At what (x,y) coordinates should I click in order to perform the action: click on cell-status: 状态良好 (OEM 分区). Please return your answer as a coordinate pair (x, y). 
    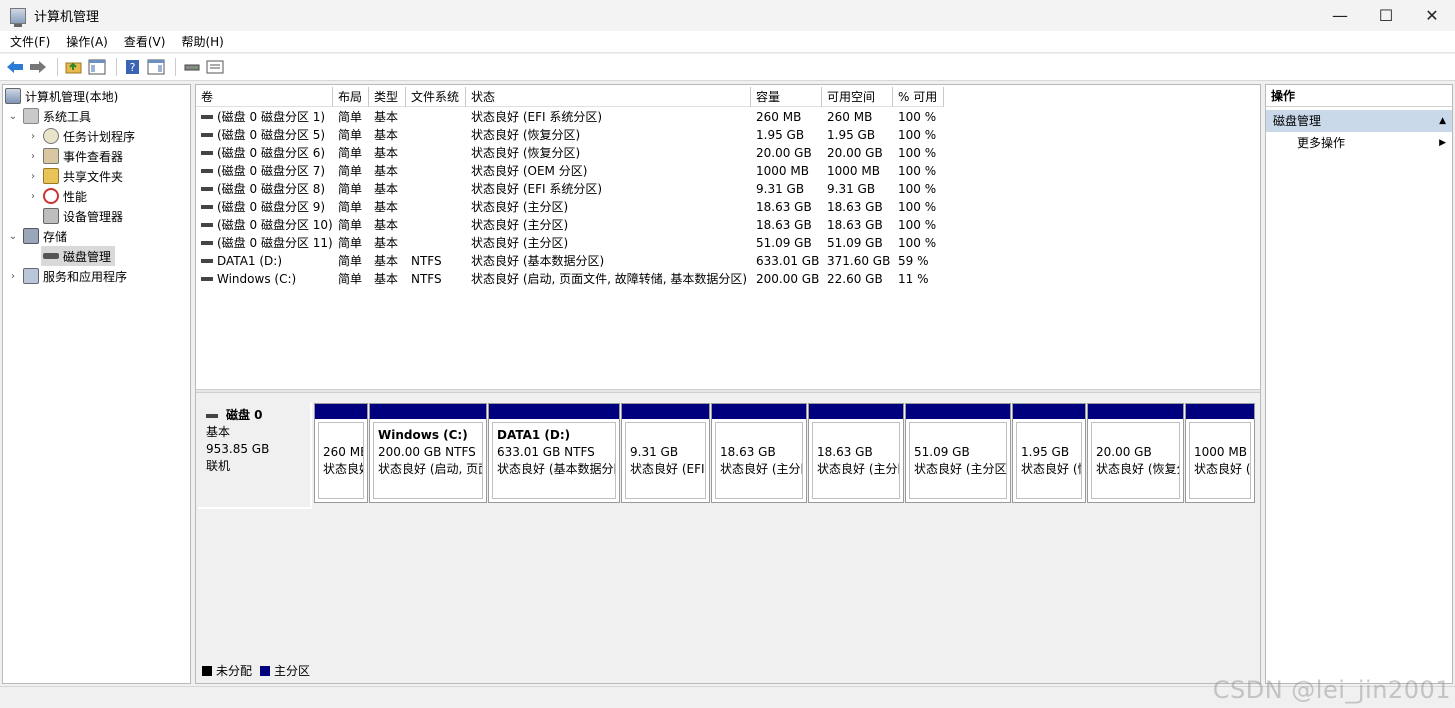
    Looking at the image, I should click on (608, 171).